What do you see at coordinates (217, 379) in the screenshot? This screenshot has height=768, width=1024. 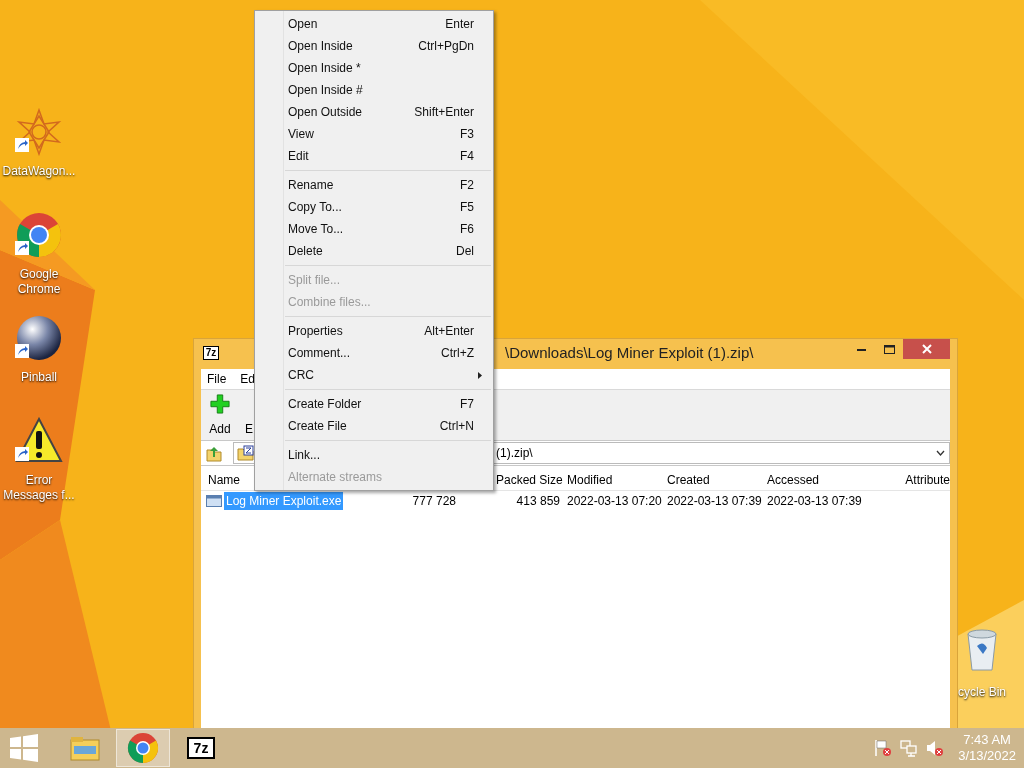 I see `menu-item: File` at bounding box center [217, 379].